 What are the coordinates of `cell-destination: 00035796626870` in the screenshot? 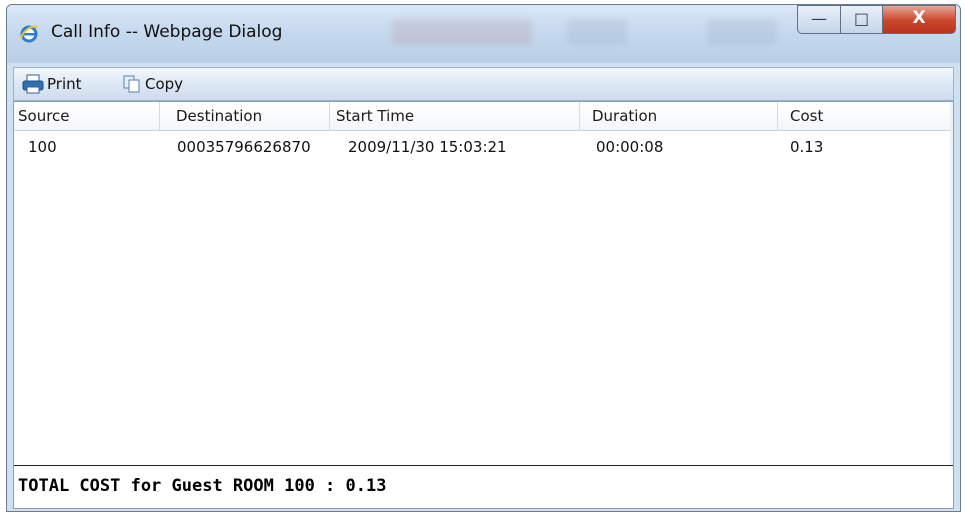 It's located at (244, 147).